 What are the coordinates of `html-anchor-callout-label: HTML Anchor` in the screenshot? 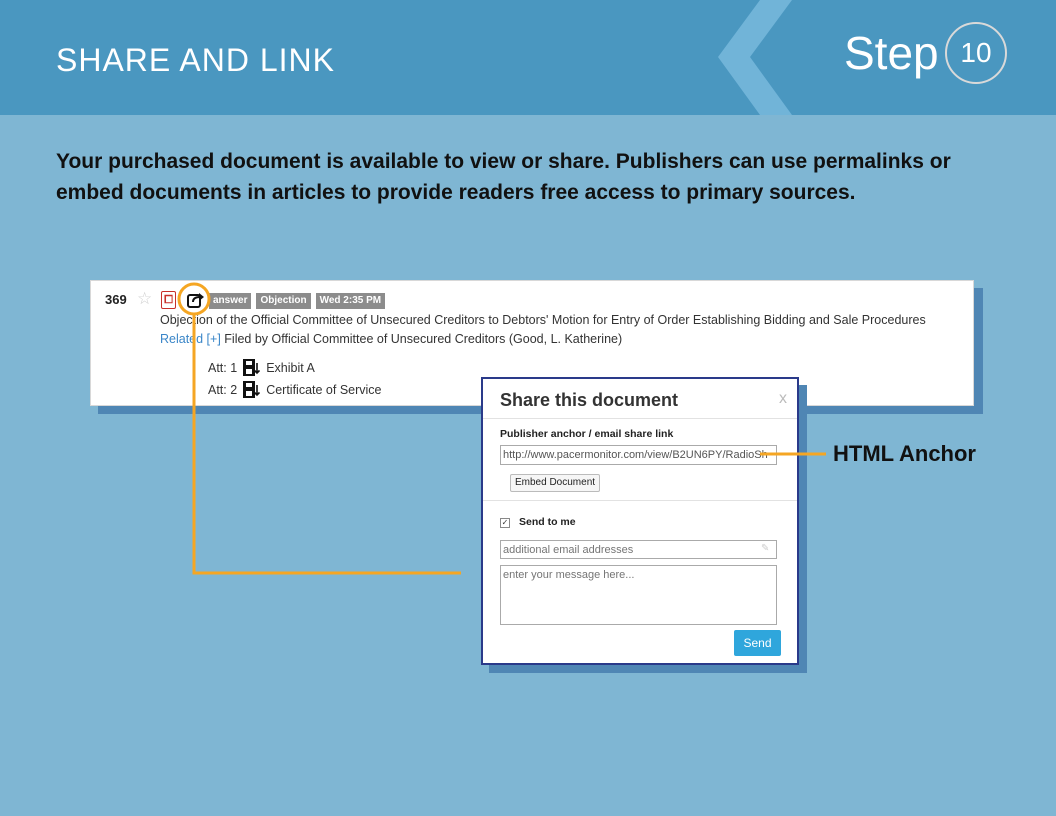 It's located at (904, 453).